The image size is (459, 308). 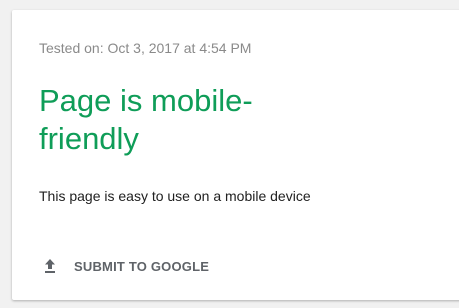 I want to click on submit-to-google-button: SUBMIT TO GOOGLE, so click(x=125, y=266).